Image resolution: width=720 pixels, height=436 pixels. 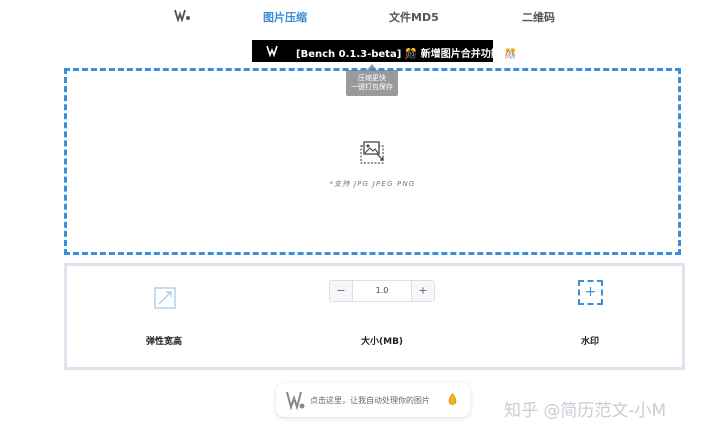 I want to click on banner-text: [Bench 0.1.3-beta] 🎊 新增图片合并功能 🎊, so click(x=406, y=54).